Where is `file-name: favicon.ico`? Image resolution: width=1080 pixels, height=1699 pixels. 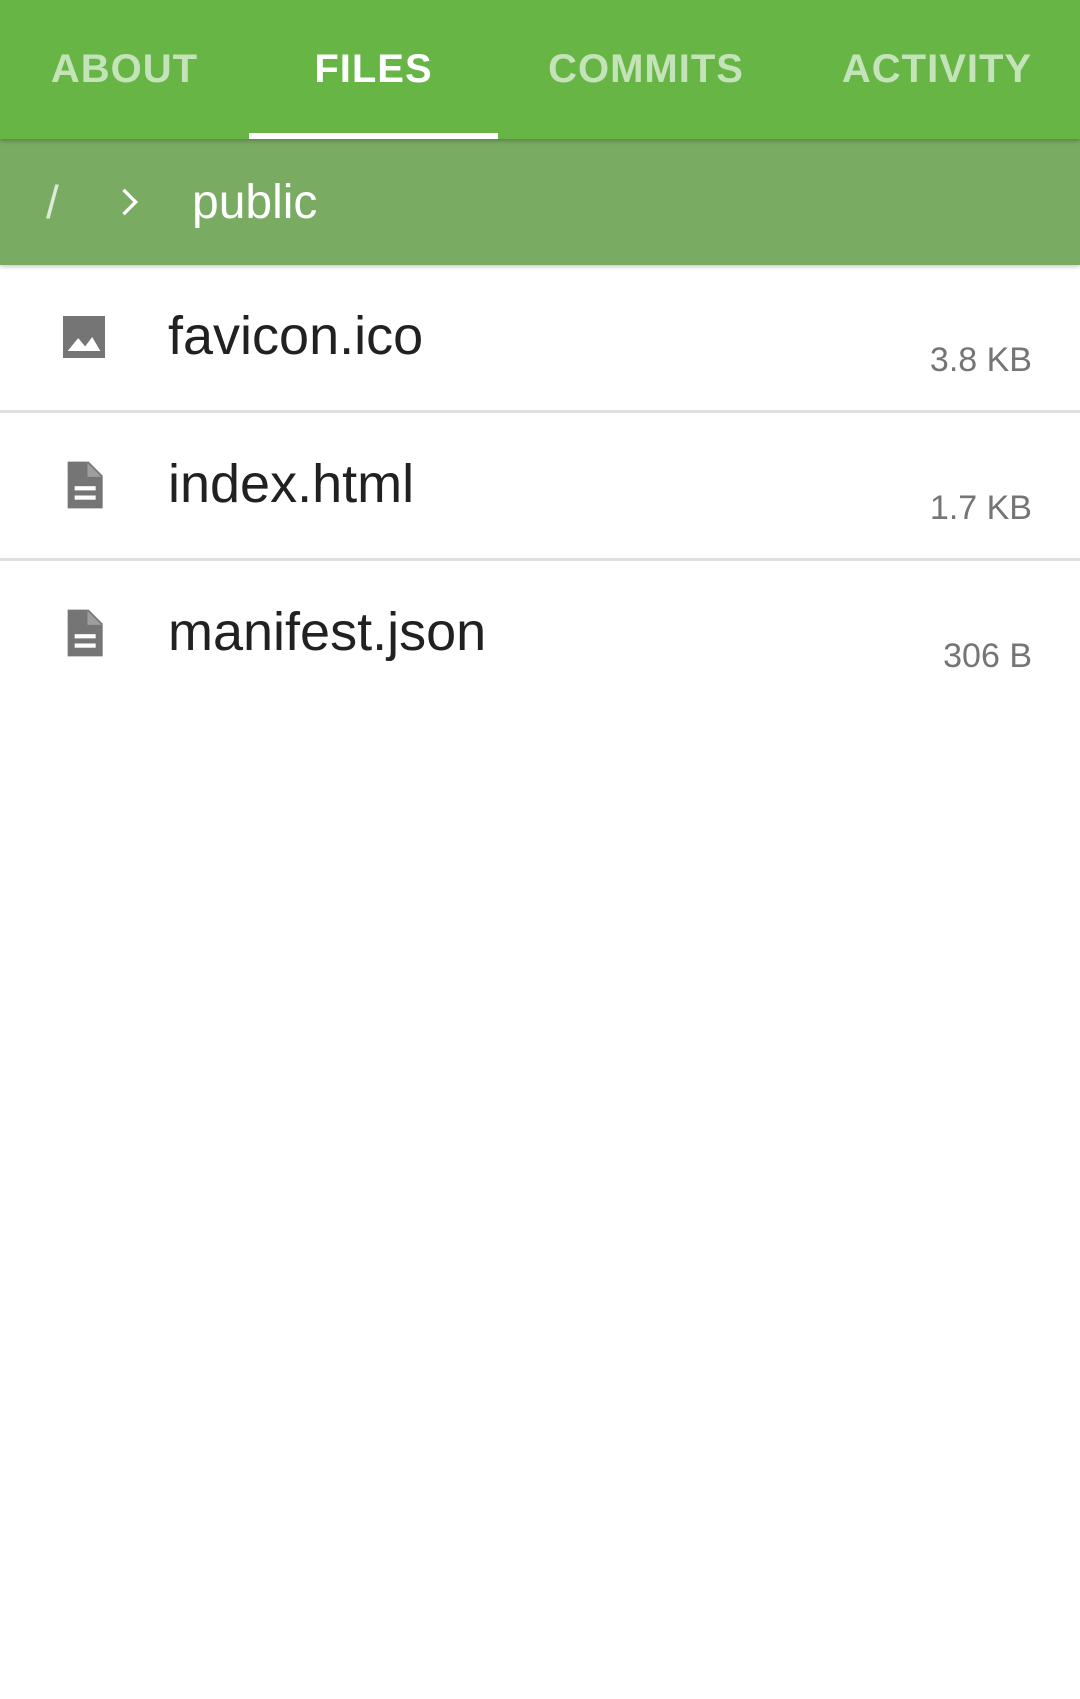 file-name: favicon.ico is located at coordinates (296, 336).